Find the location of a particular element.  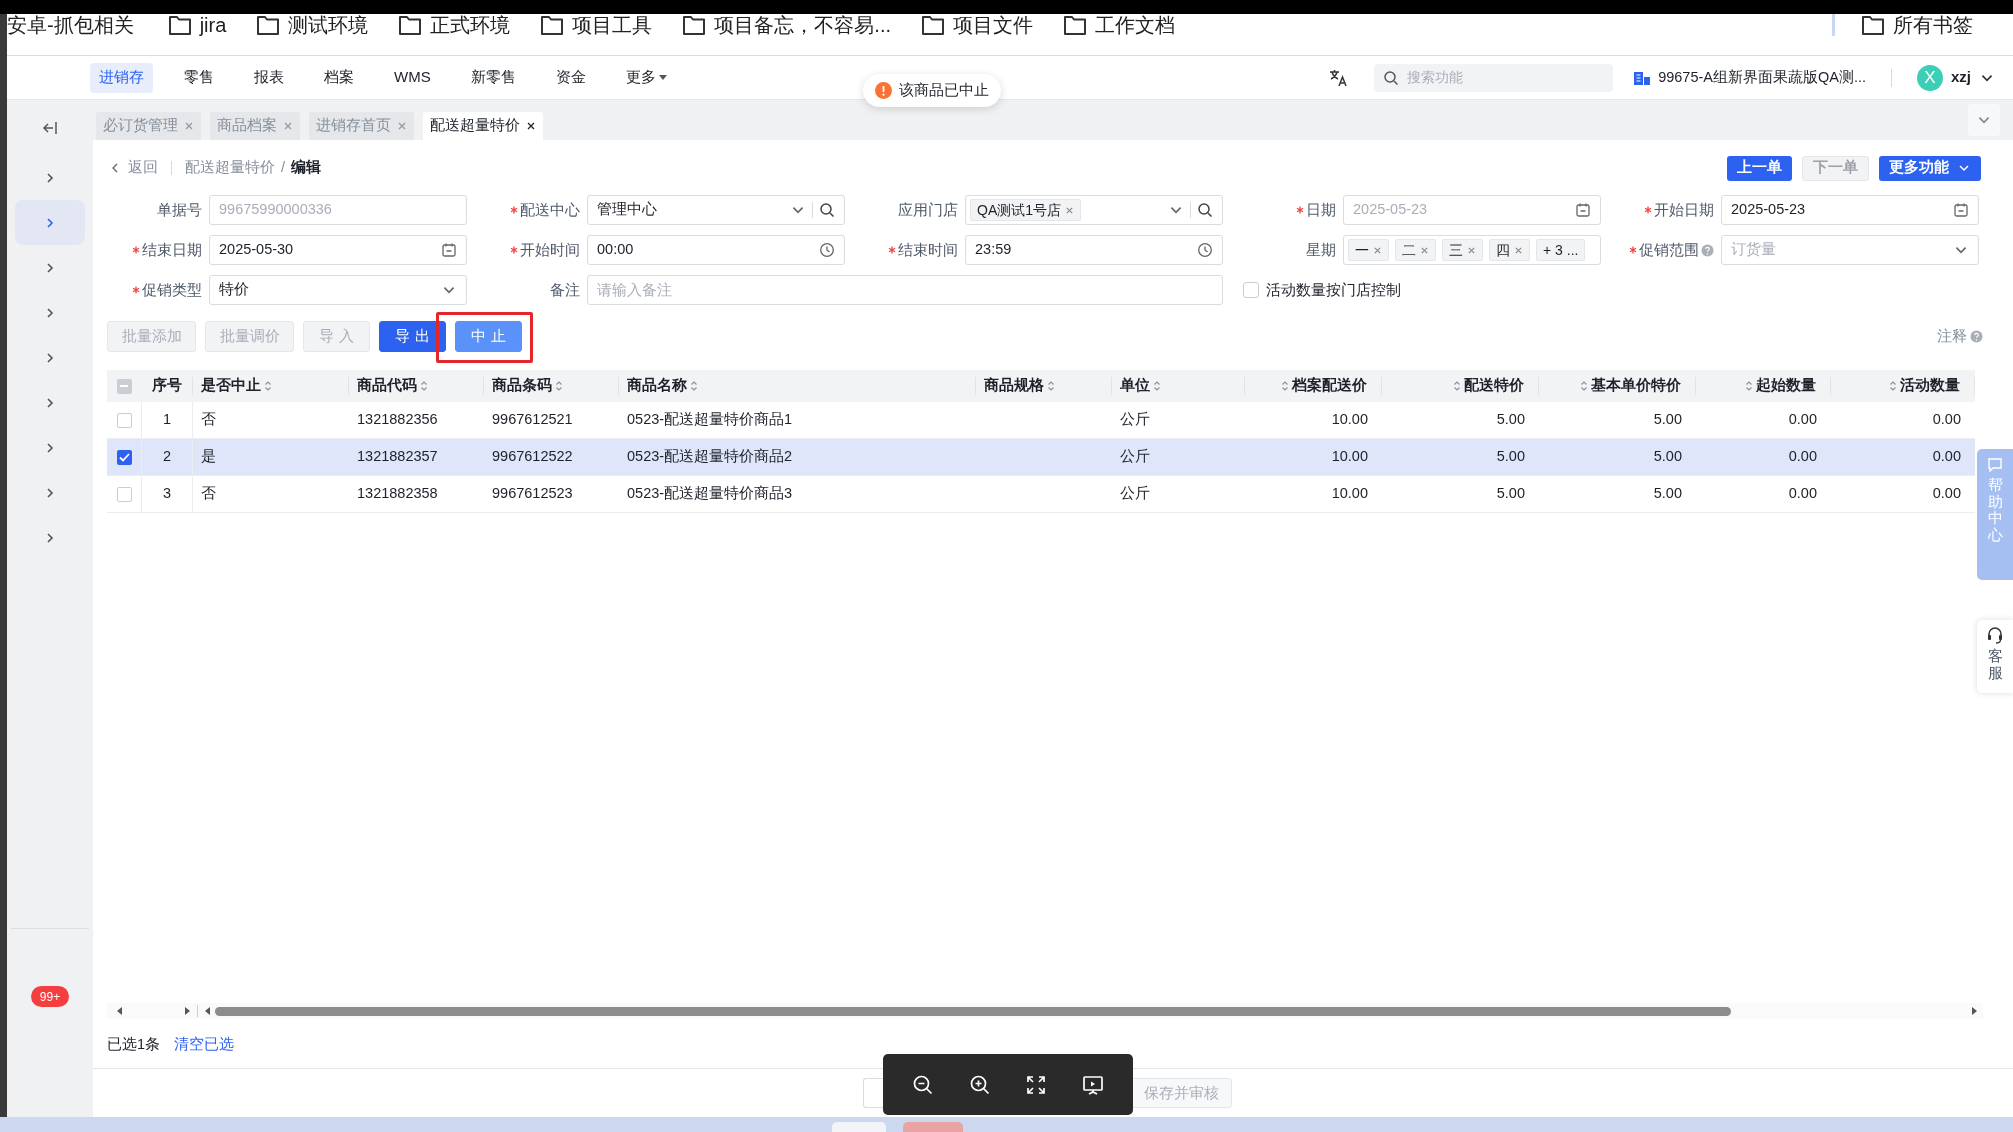

tag-select-field: QA测试1号店 is located at coordinates (1094, 210).